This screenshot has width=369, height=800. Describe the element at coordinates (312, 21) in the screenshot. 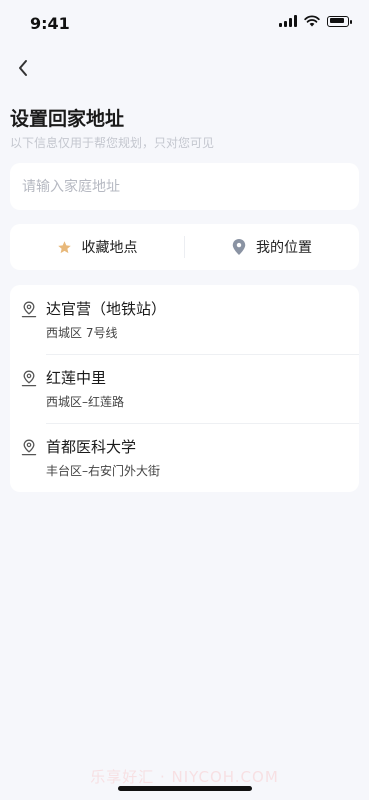

I see `wifi-icon` at that location.